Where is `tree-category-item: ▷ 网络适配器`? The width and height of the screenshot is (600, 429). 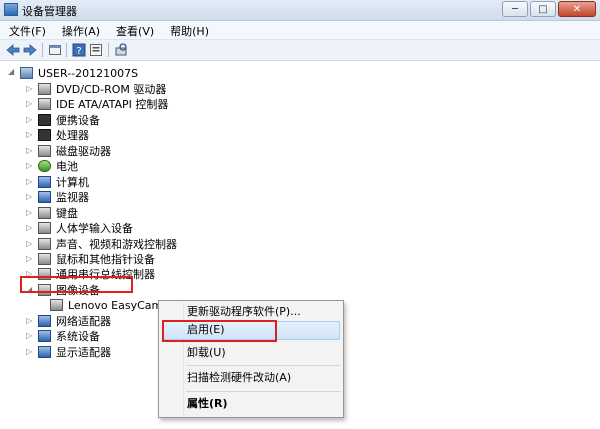 tree-category-item: ▷ 网络适配器 is located at coordinates (69, 321).